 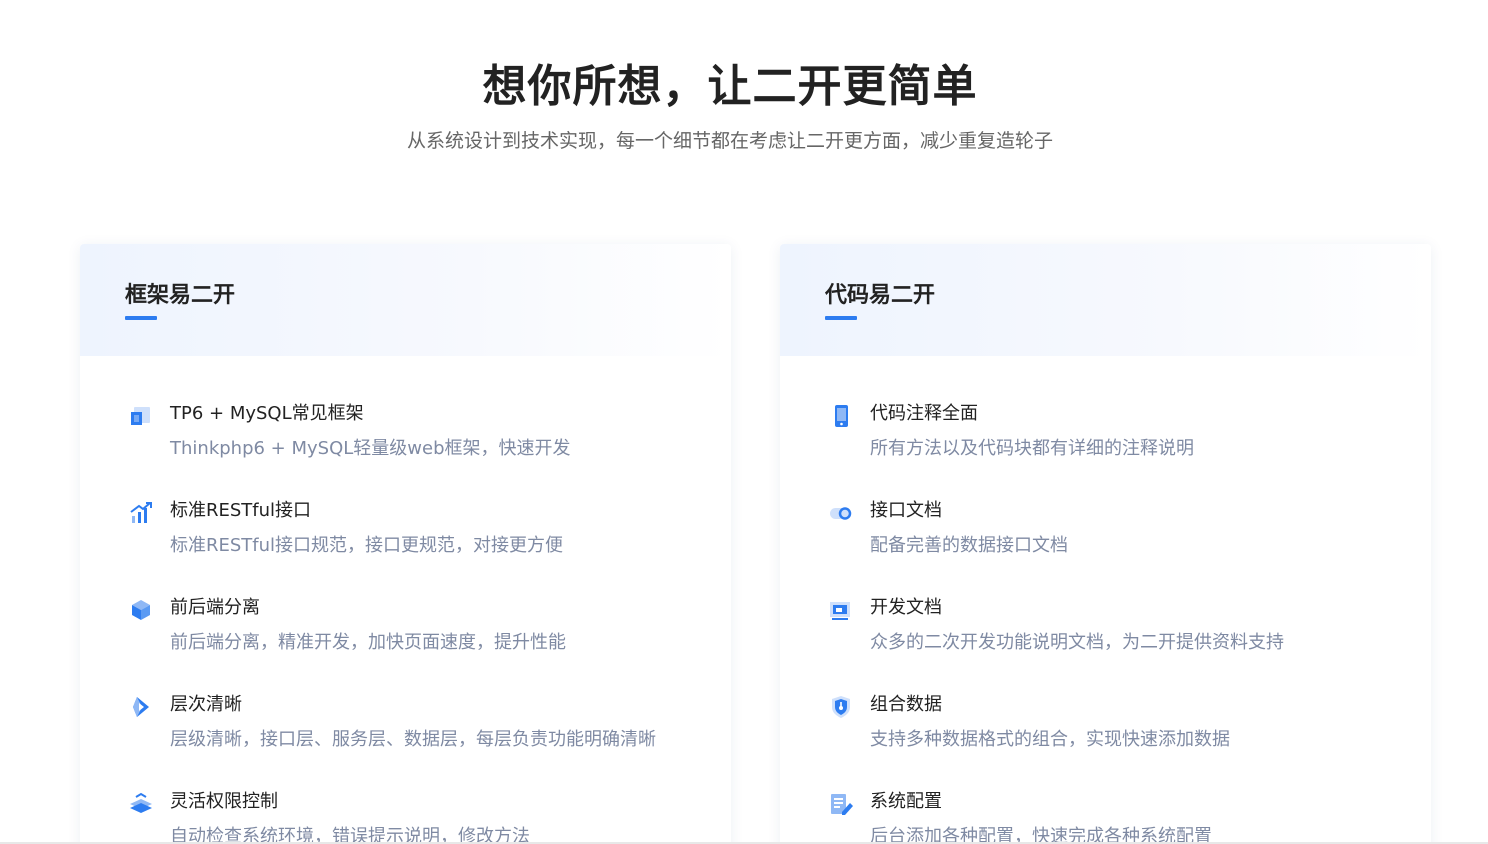 What do you see at coordinates (841, 610) in the screenshot?
I see `monitor-icon` at bounding box center [841, 610].